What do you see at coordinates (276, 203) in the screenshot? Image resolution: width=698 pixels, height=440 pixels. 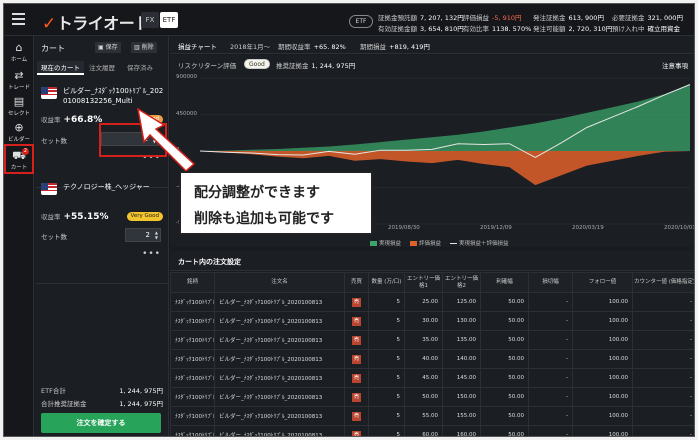 I see `annotation-callout: 配分調整ができます 削除も追加も可能です` at bounding box center [276, 203].